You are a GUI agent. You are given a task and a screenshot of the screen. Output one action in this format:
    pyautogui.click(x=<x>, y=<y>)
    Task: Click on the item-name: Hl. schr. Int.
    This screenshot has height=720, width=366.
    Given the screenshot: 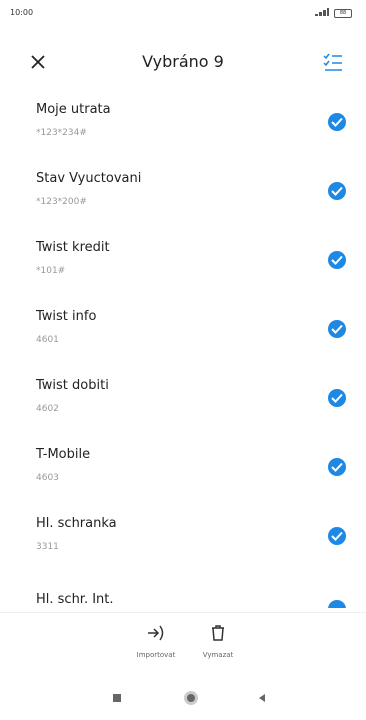 What is the action you would take?
    pyautogui.click(x=75, y=599)
    